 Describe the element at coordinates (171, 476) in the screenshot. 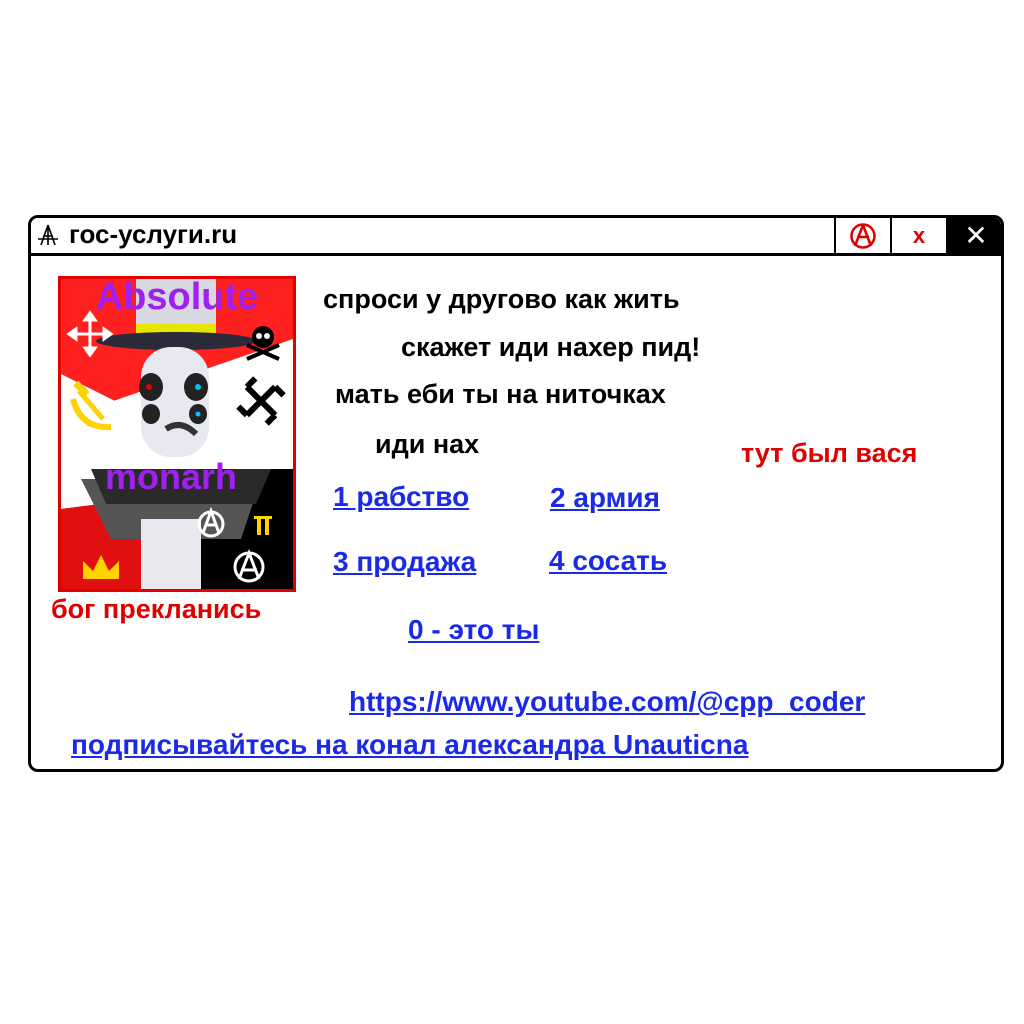

I see `svg-text: monarh` at that location.